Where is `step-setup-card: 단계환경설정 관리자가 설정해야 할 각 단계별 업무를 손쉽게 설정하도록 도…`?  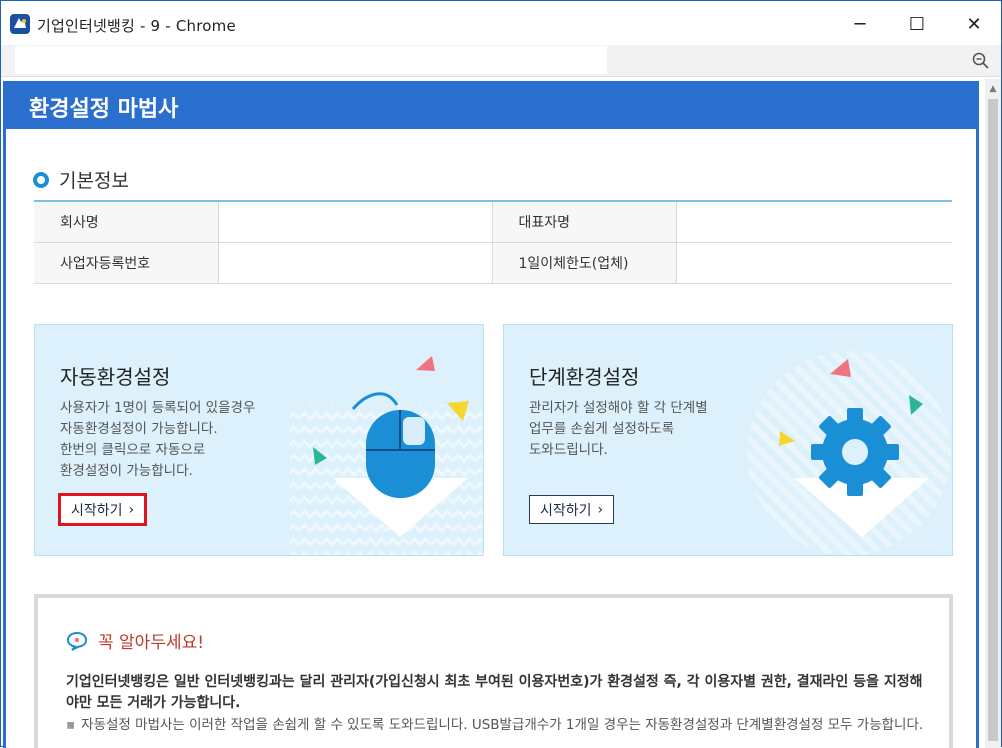 step-setup-card: 단계환경설정 관리자가 설정해야 할 각 단계별 업무를 손쉽게 설정하도록 도… is located at coordinates (728, 440).